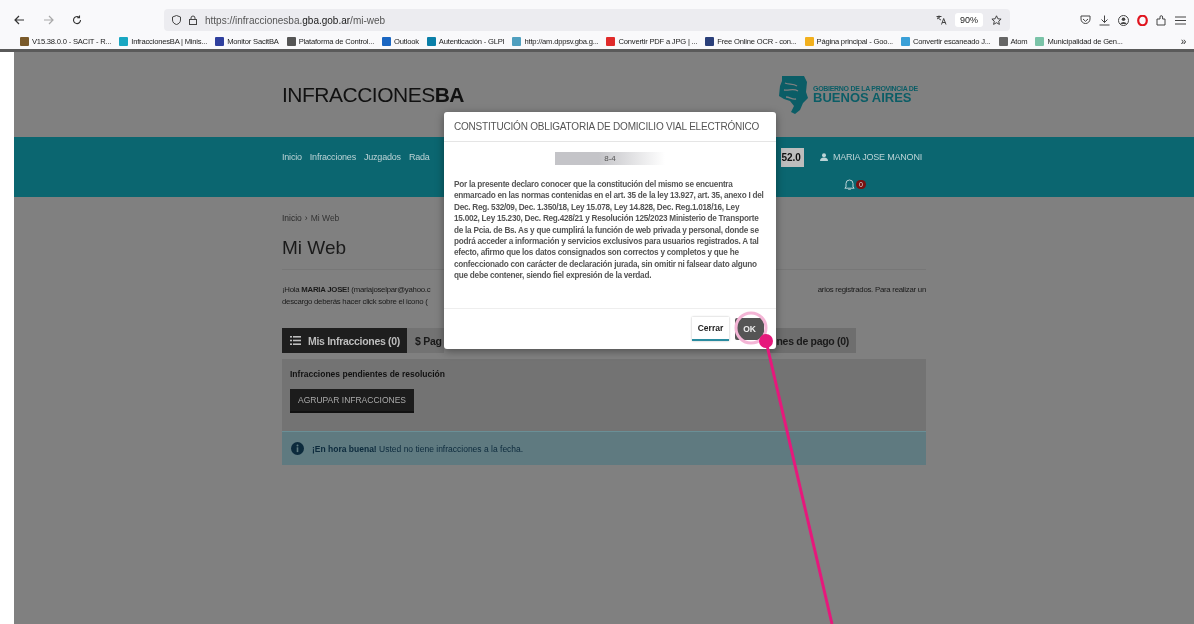  I want to click on address-bar: https://infraccionesba.gba.gob.ar/mi-web 90%, so click(587, 20).